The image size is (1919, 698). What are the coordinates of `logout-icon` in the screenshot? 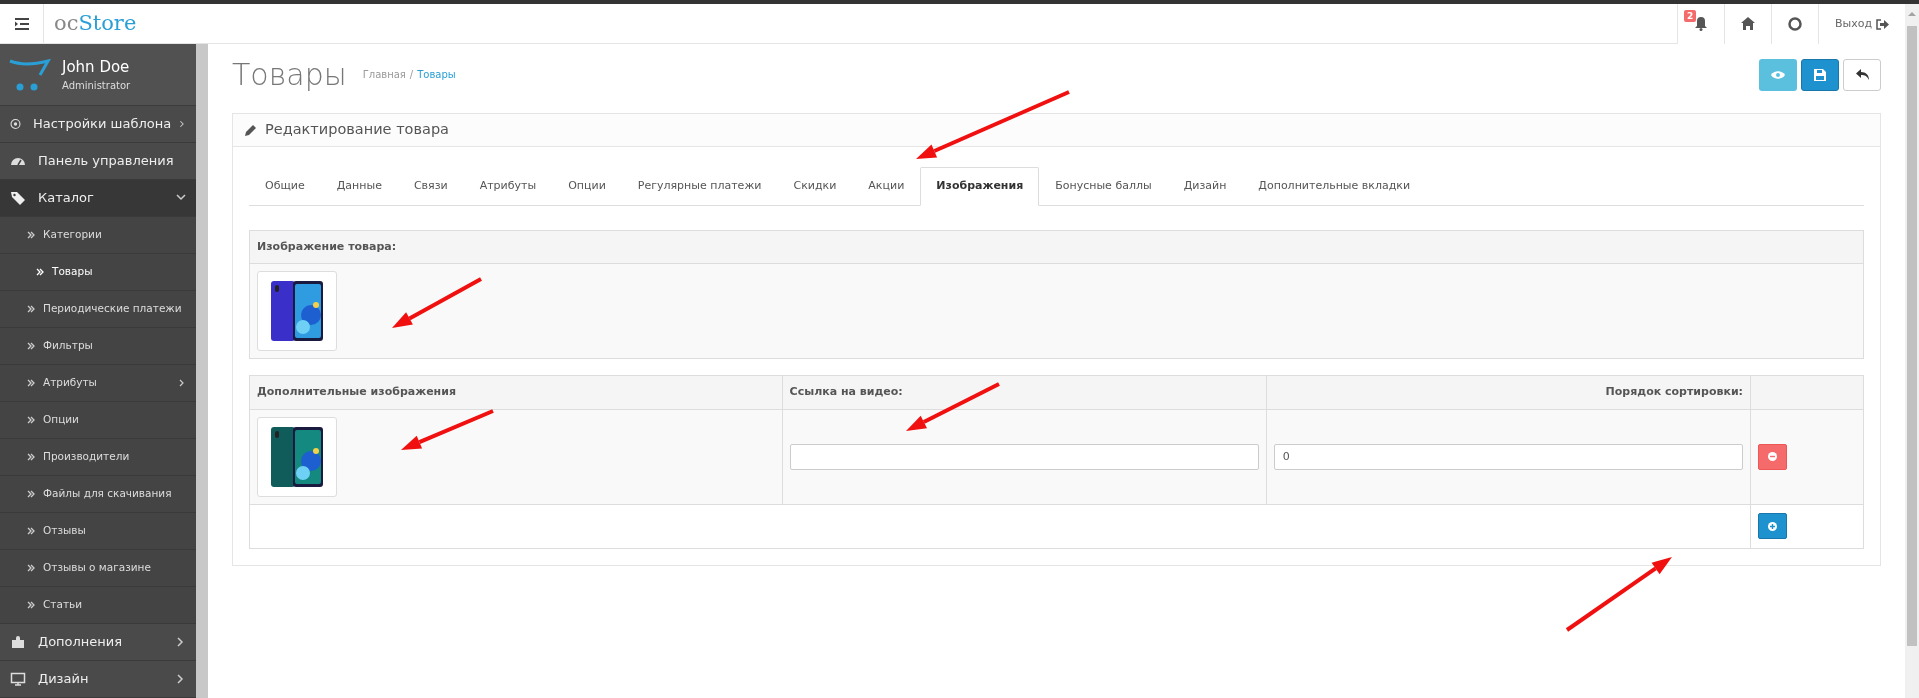 It's located at (1882, 24).